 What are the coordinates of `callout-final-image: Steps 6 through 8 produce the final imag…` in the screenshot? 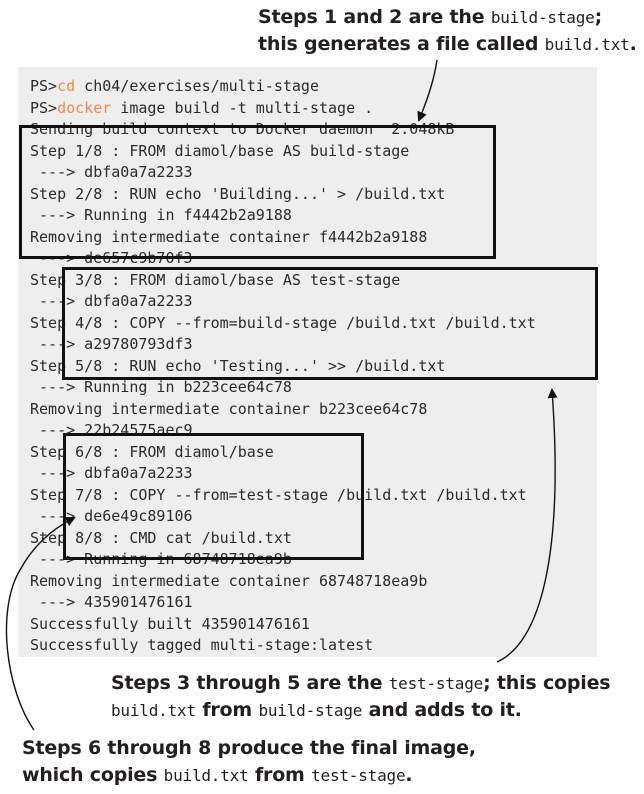 It's located at (249, 762).